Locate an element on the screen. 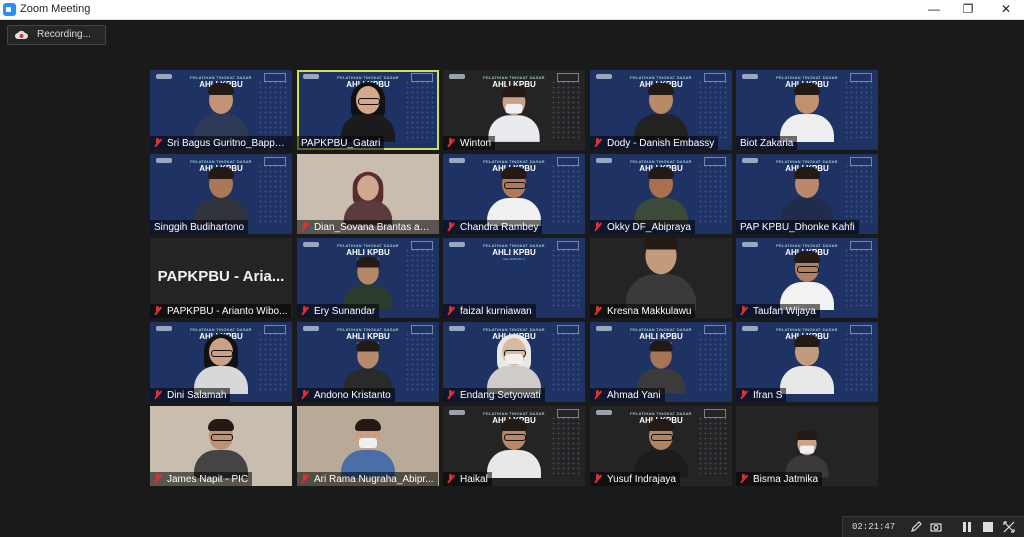  recording-timer: 02:21:47 is located at coordinates (874, 527).